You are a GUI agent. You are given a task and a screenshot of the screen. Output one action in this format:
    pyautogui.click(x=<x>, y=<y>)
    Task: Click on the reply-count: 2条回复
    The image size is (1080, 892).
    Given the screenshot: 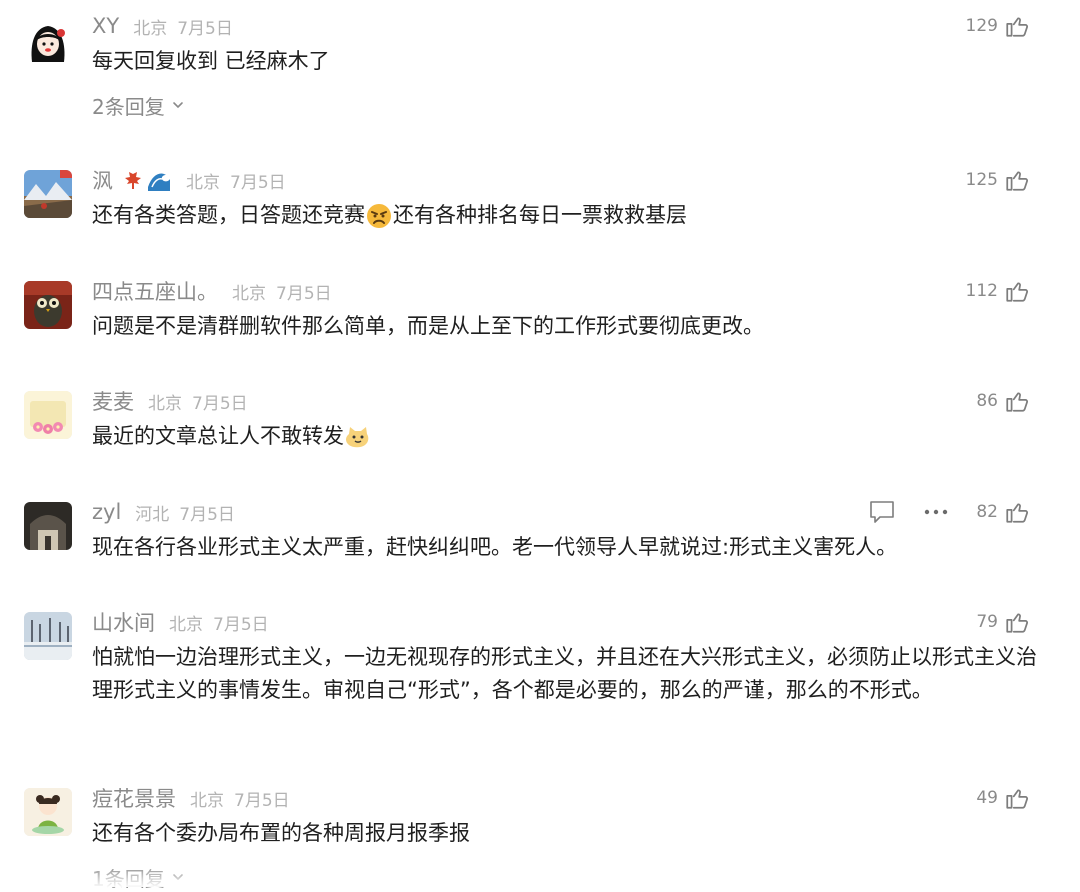 What is the action you would take?
    pyautogui.click(x=128, y=106)
    